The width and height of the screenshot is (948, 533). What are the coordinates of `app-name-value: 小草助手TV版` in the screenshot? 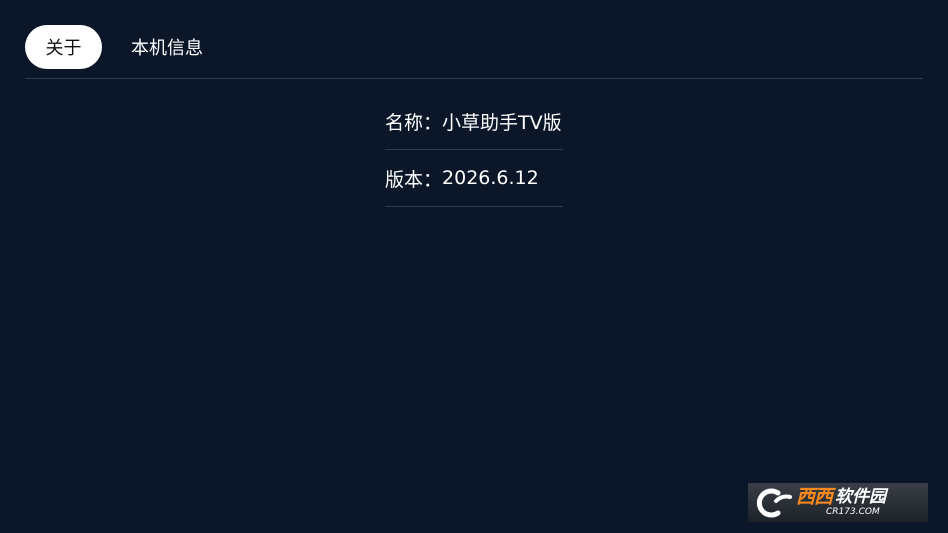 It's located at (502, 122).